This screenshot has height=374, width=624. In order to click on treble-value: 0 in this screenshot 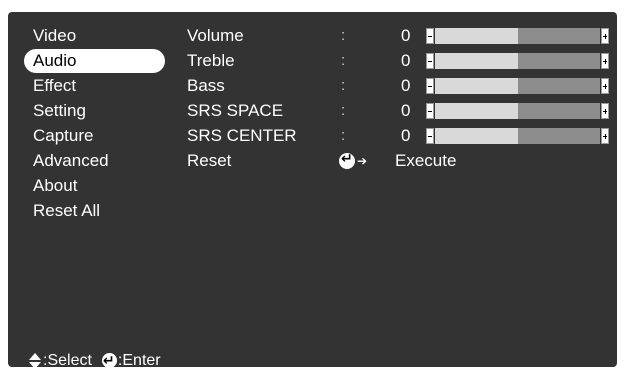, I will do `click(406, 60)`.